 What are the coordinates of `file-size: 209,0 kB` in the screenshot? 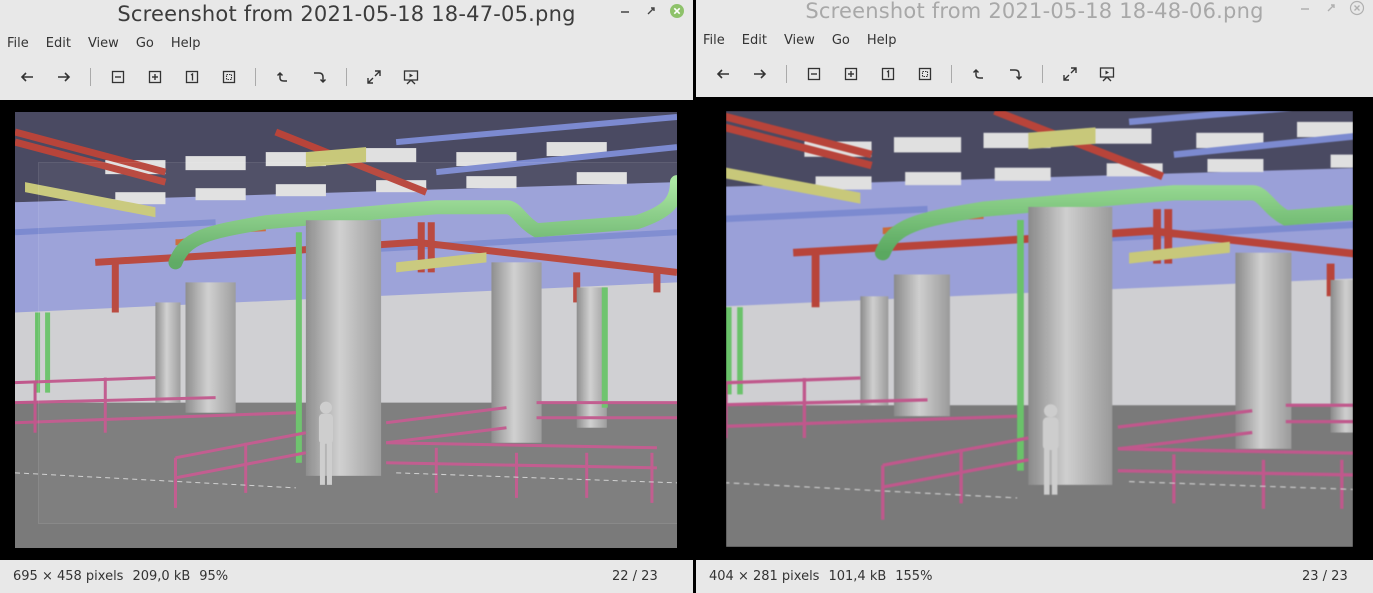 It's located at (161, 576).